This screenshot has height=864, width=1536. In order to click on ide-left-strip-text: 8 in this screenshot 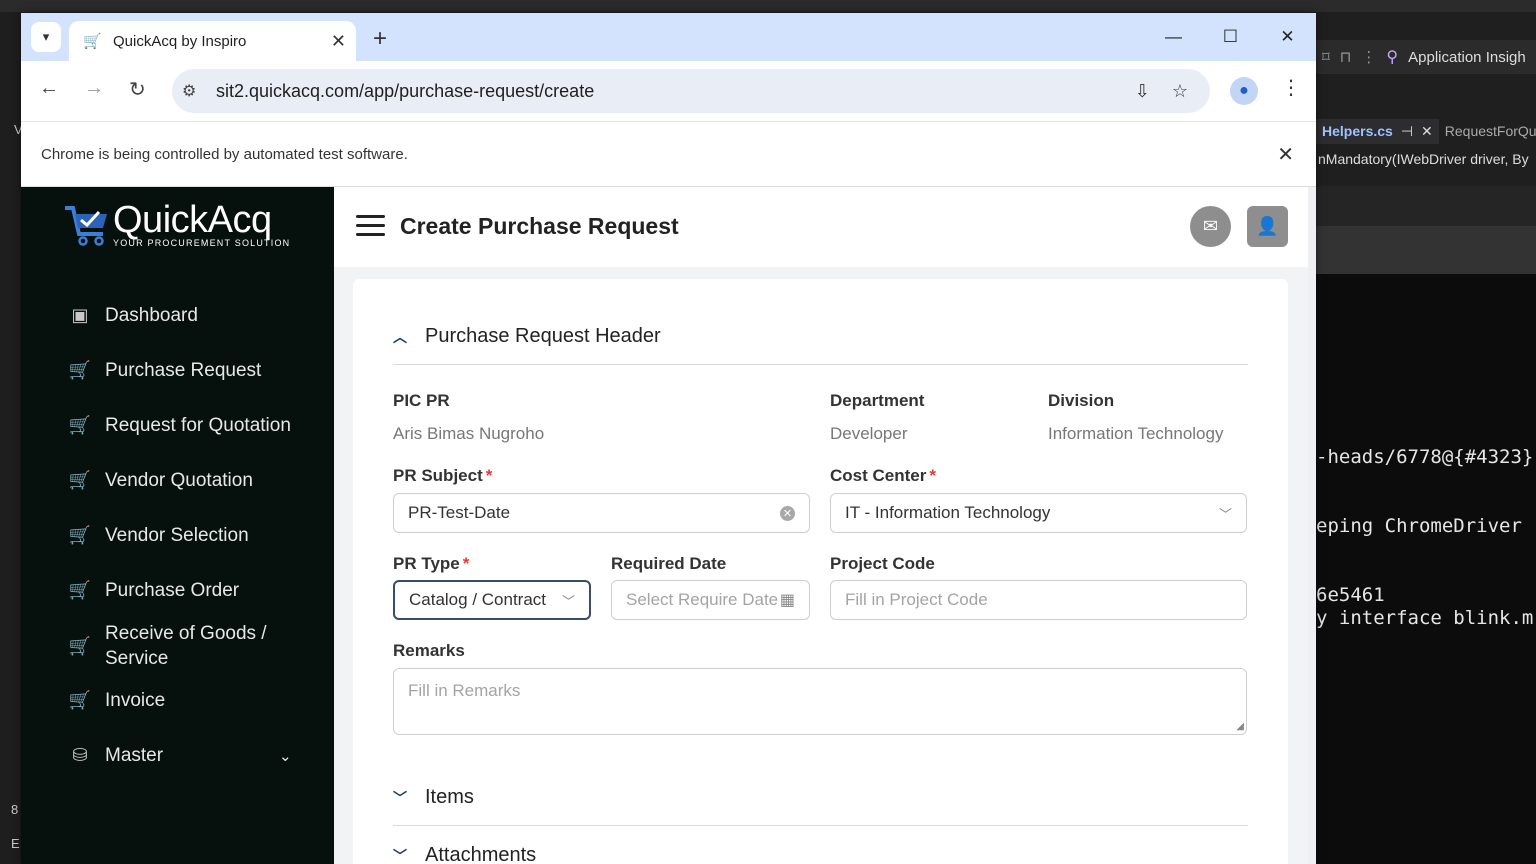, I will do `click(15, 809)`.